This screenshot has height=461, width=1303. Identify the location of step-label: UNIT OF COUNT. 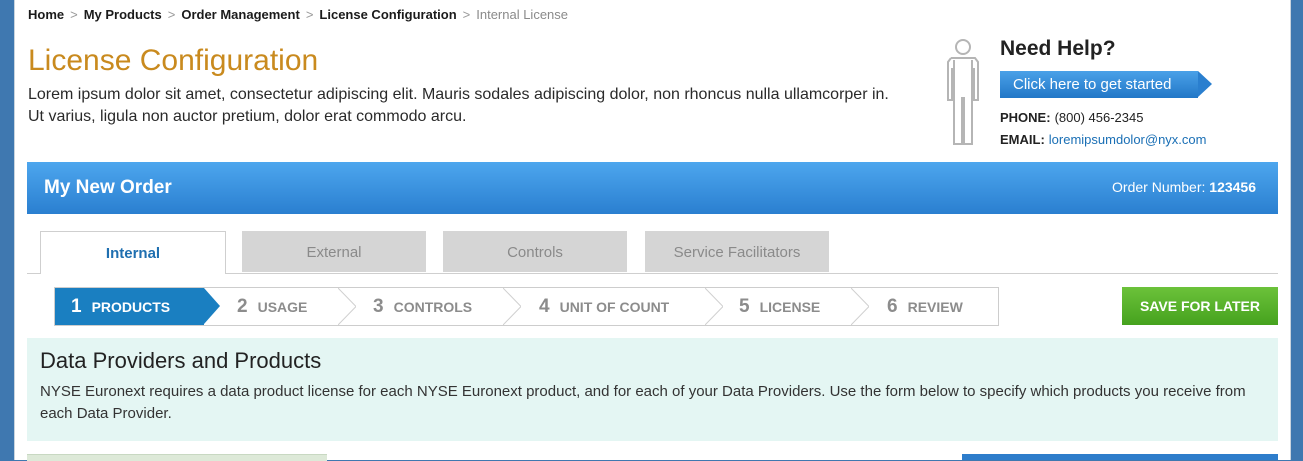
(614, 307).